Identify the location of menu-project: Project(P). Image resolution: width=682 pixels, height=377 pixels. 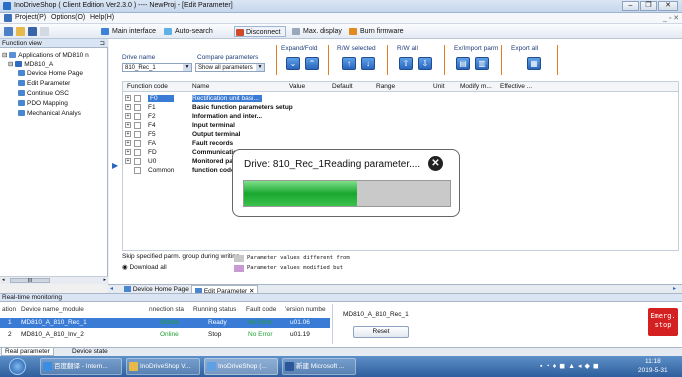
(30, 17).